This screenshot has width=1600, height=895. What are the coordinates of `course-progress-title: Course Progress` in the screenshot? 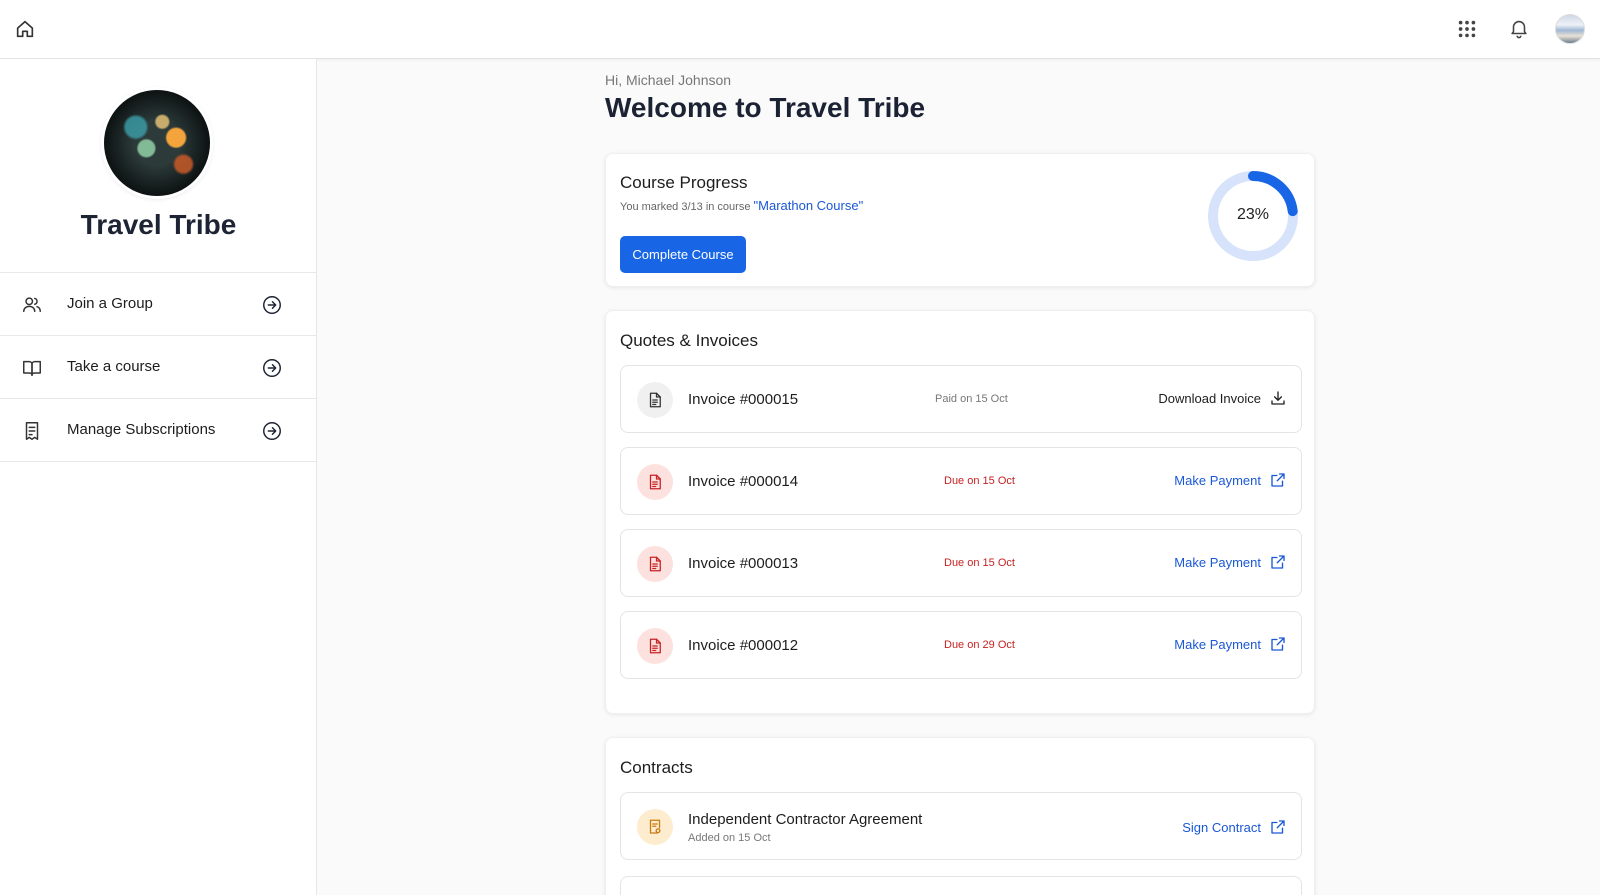 It's located at (684, 182).